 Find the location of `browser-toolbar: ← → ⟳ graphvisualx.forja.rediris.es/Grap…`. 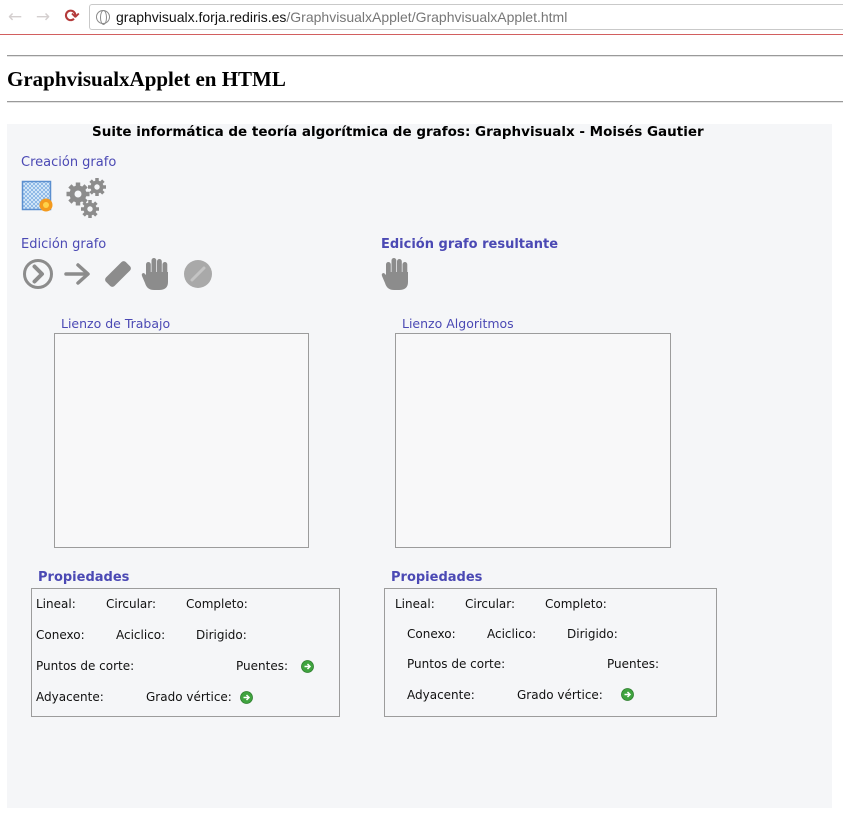

browser-toolbar: ← → ⟳ graphvisualx.forja.rediris.es/Grap… is located at coordinates (421, 17).